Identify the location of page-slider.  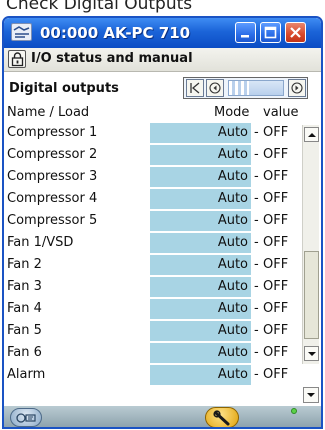
(256, 88).